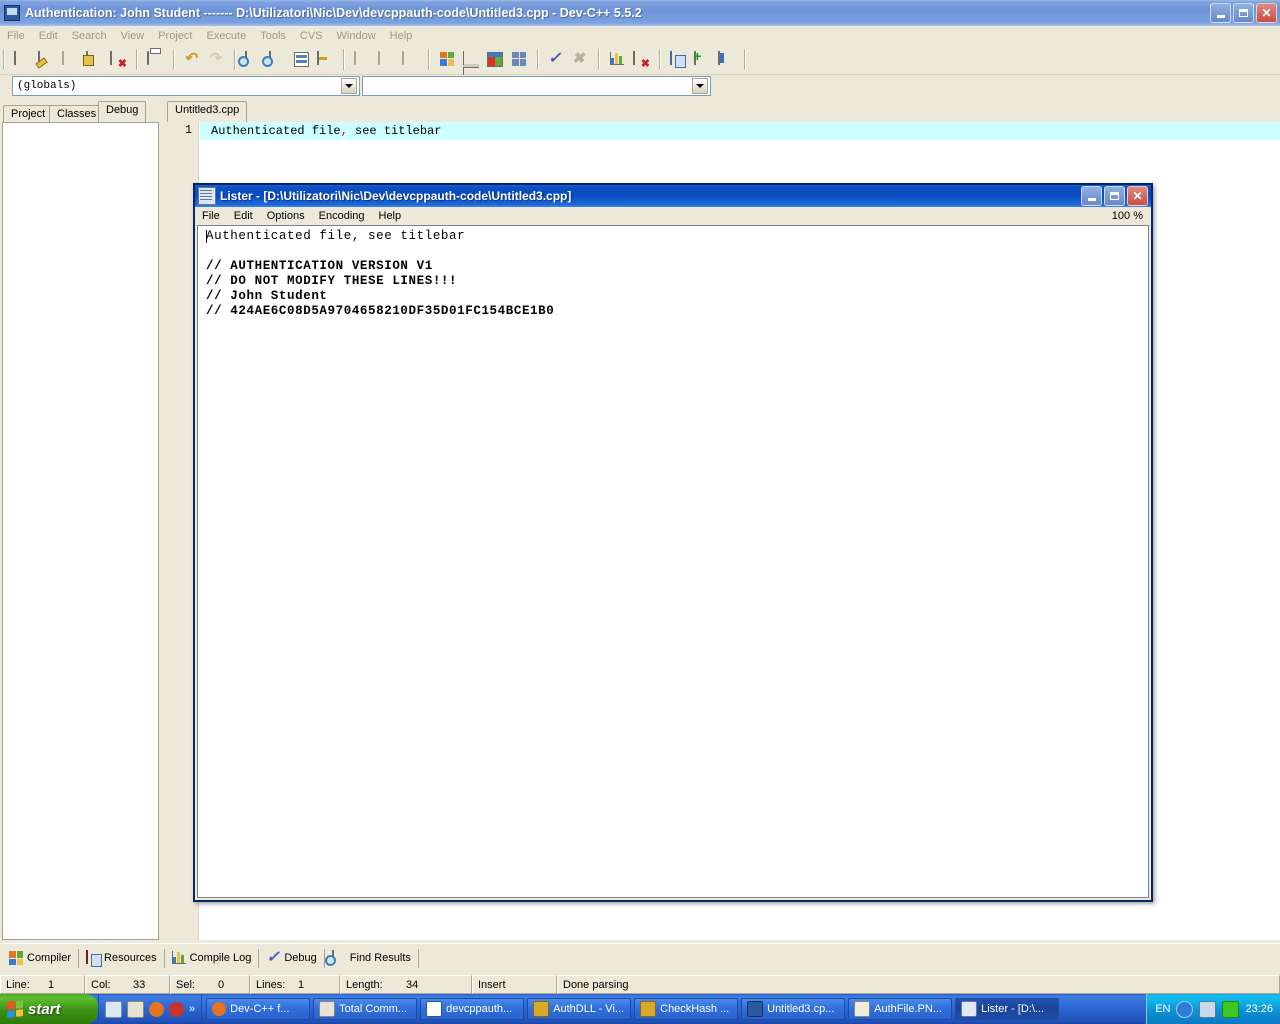 Image resolution: width=1280 pixels, height=1024 pixels. I want to click on bottom-tab-resources: Resources, so click(122, 958).